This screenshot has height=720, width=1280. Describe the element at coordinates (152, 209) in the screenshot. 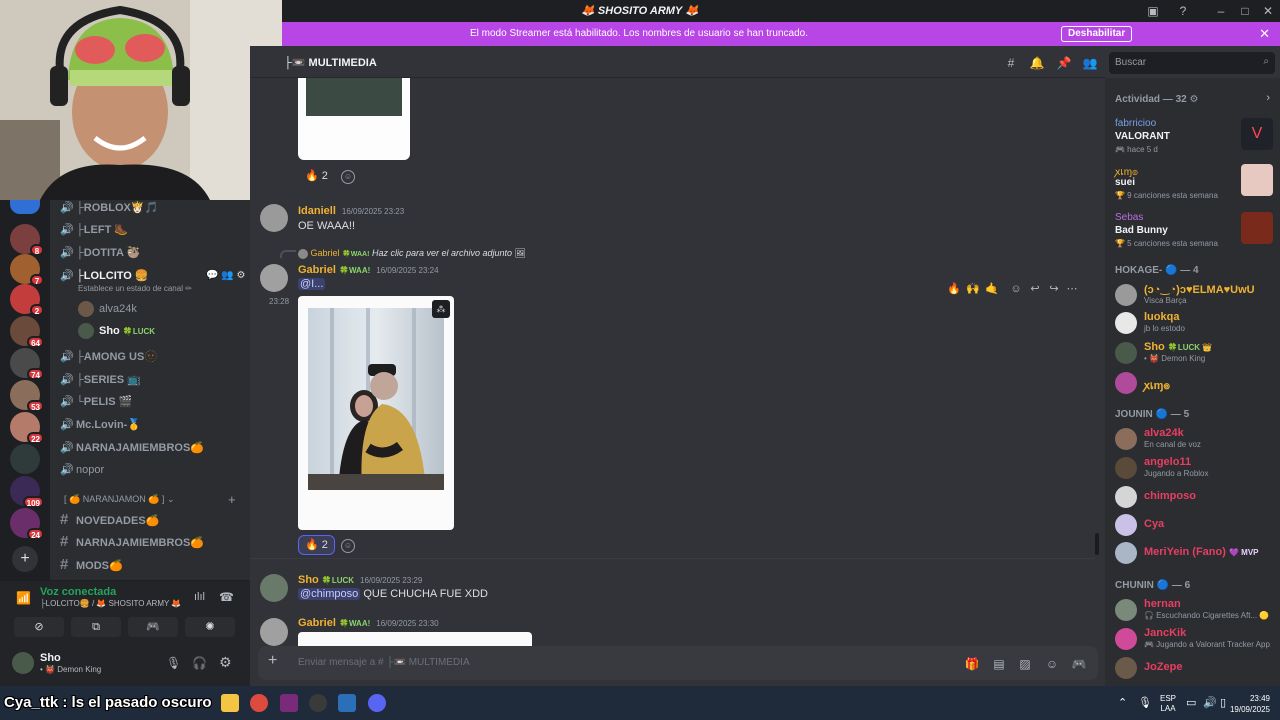

I see `voice-channel: 🔊 ├ROBLOX👸🏻🎵` at that location.